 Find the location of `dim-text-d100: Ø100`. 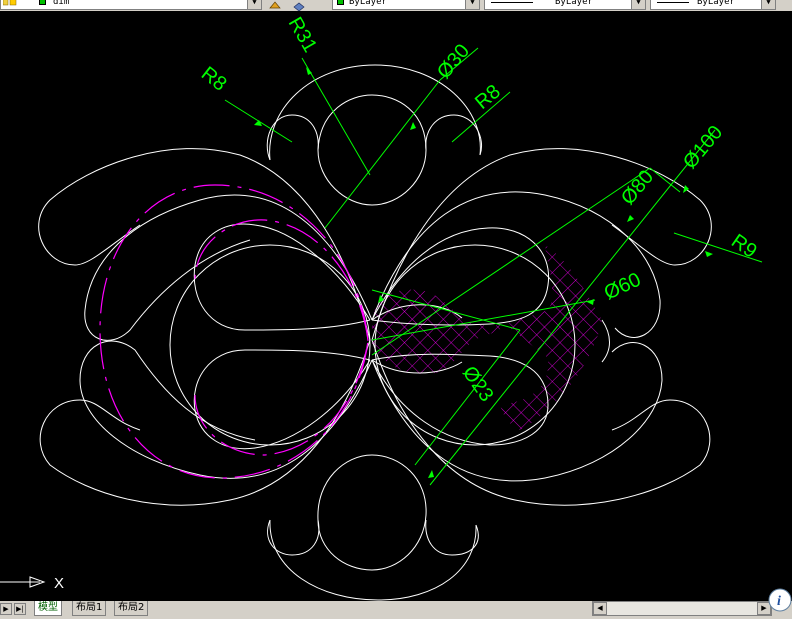

dim-text-d100: Ø100 is located at coordinates (703, 148).